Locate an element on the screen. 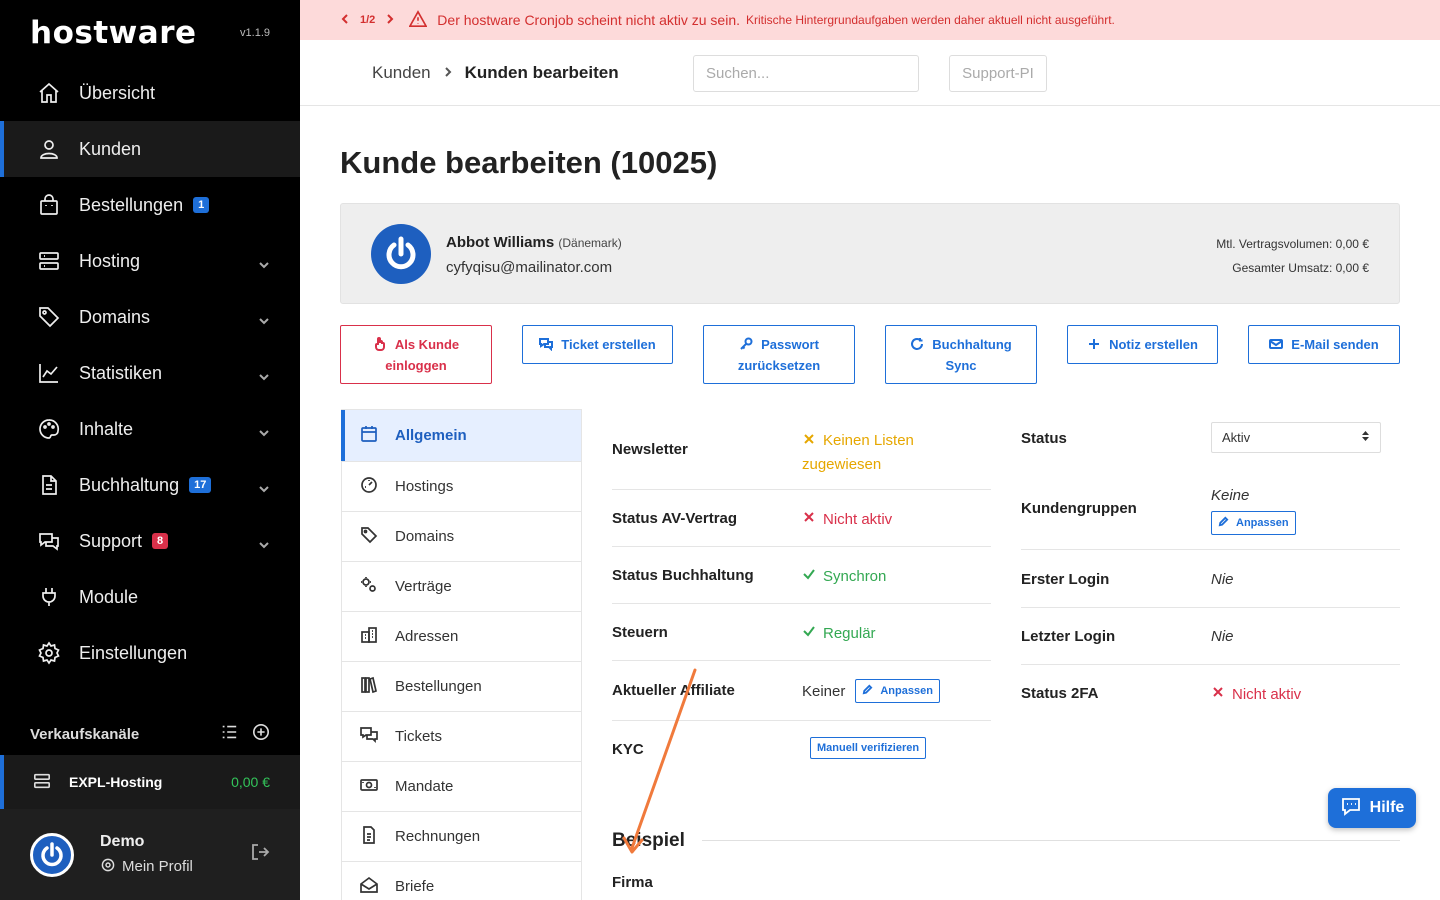 This screenshot has width=1440, height=900. customer-name: Abbot Williams is located at coordinates (500, 242).